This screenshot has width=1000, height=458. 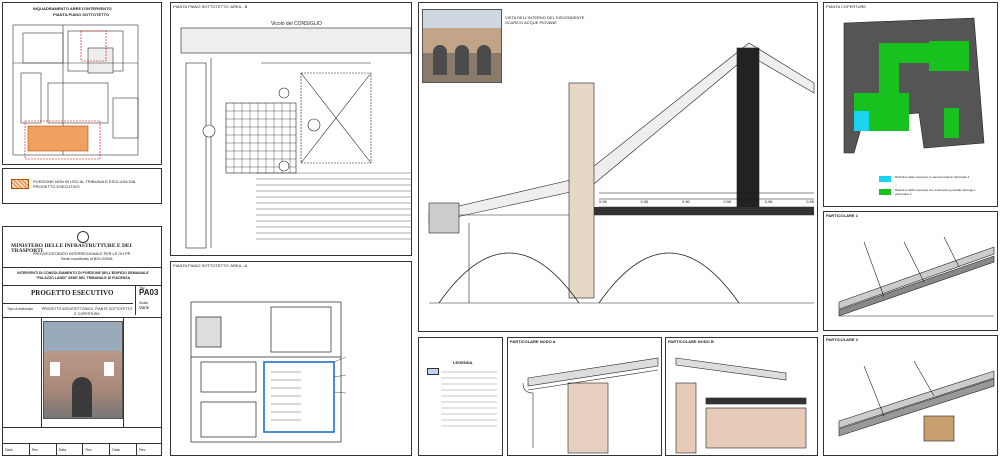 What do you see at coordinates (144, 307) in the screenshot?
I see `scale-value: Varie` at bounding box center [144, 307].